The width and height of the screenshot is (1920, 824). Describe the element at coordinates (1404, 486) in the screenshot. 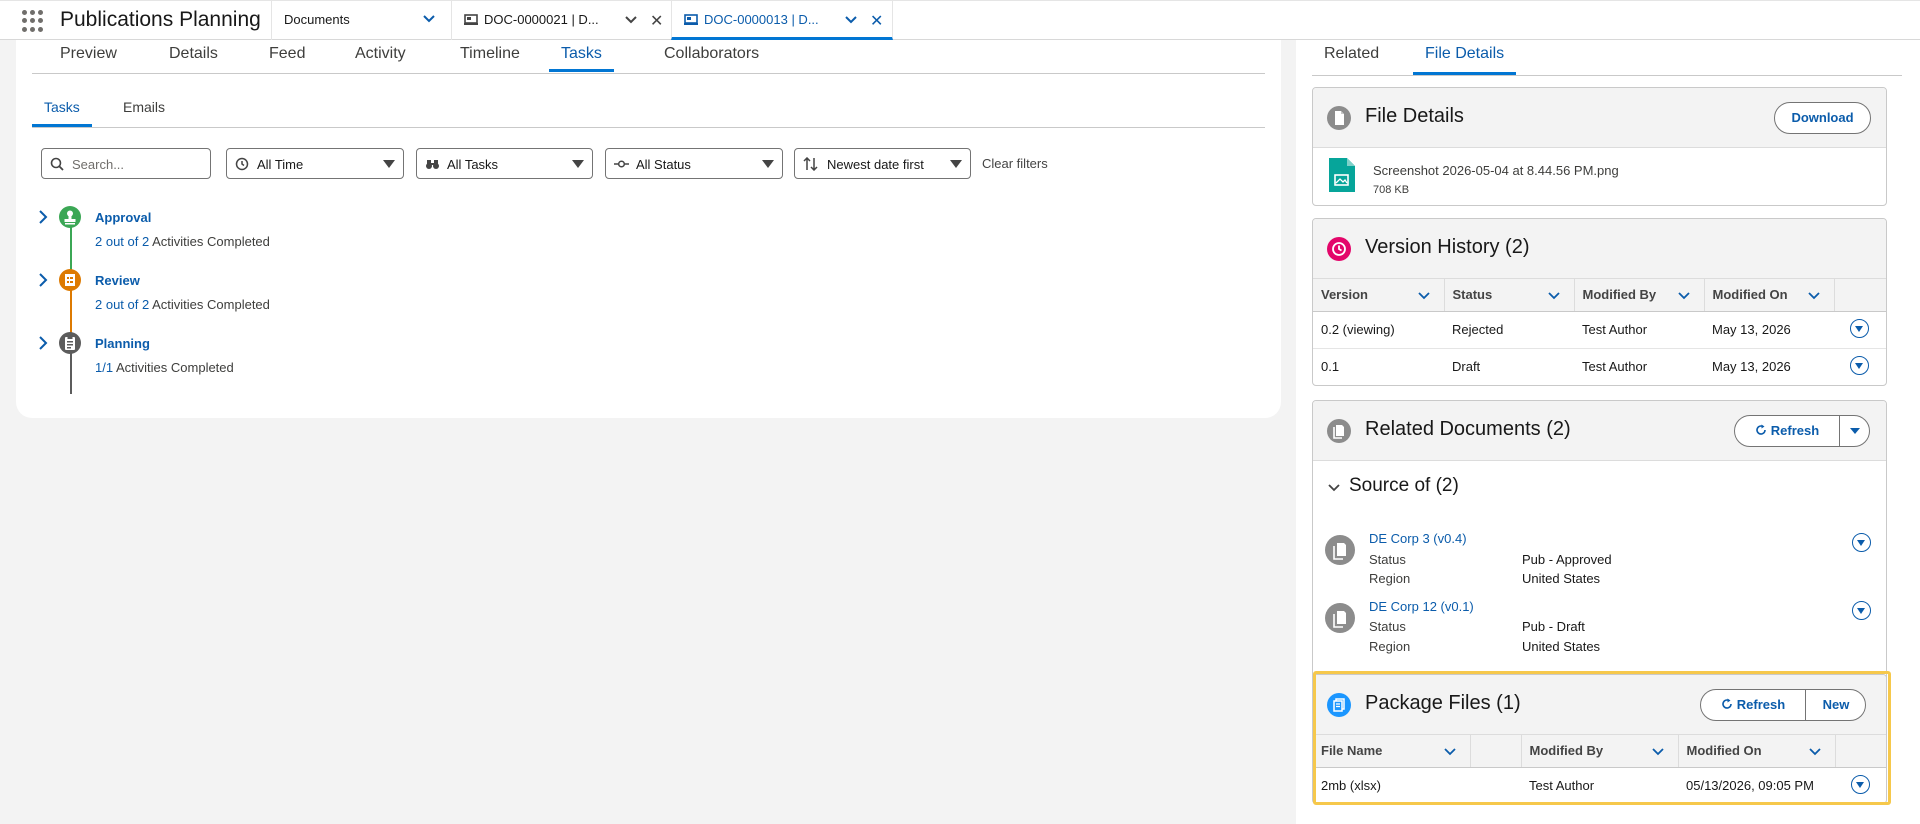

I see `section-title: Source of (2)` at that location.